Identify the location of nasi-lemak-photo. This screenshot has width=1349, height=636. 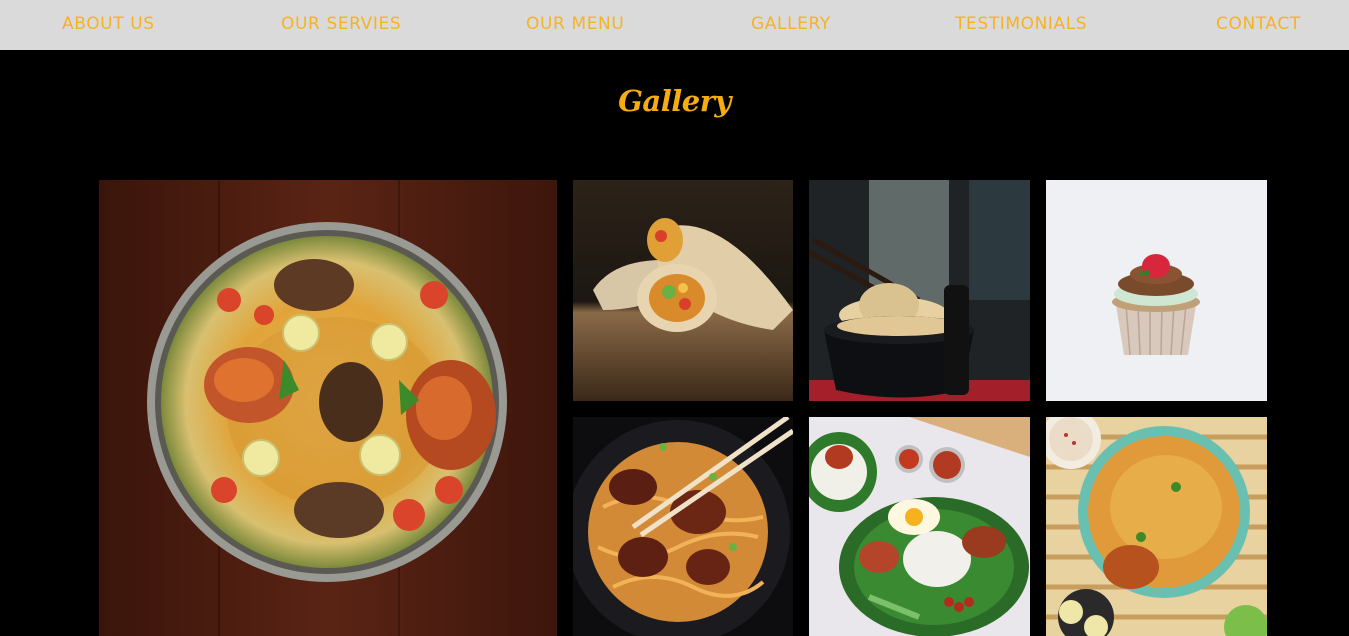
(919, 526).